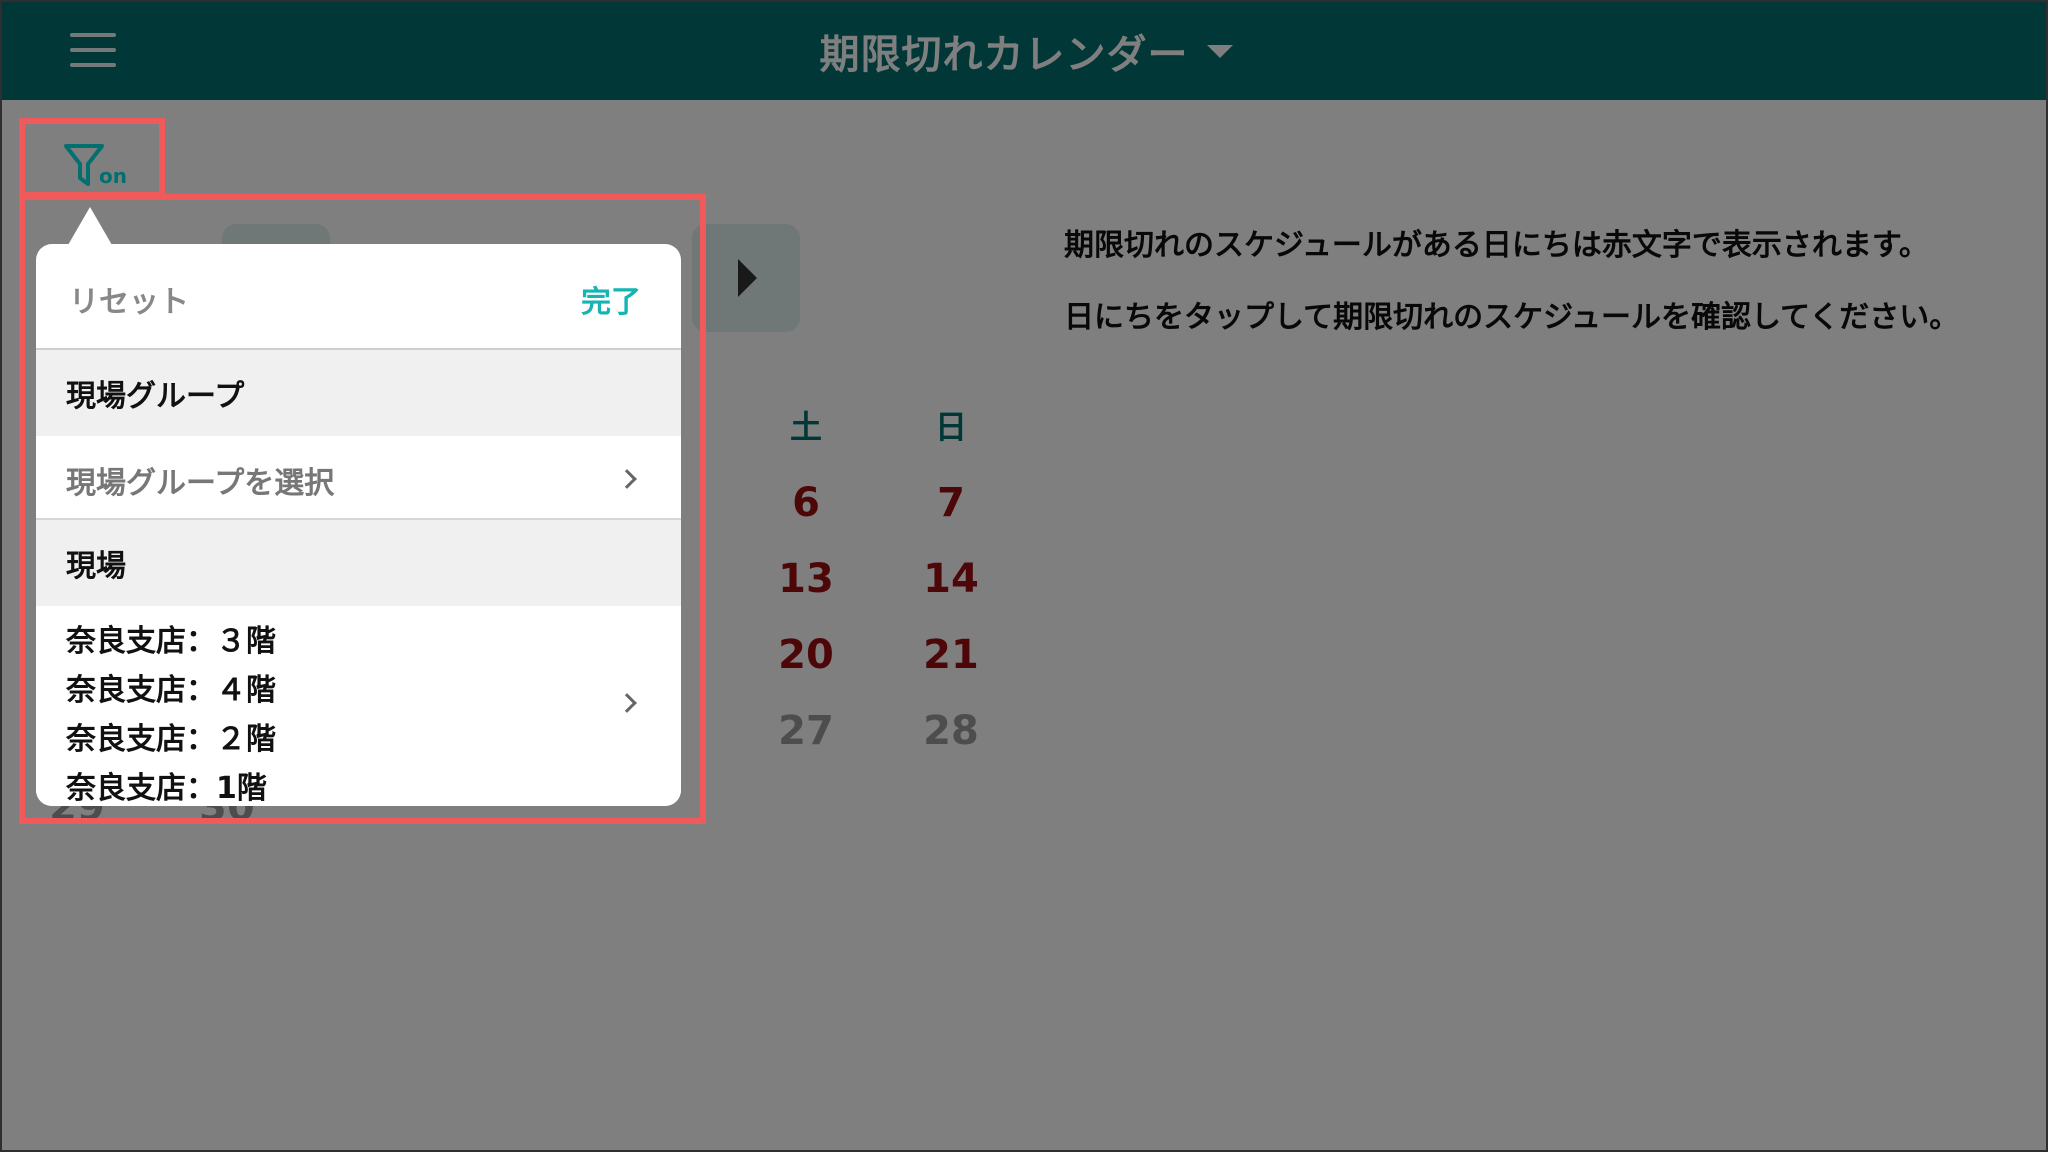 The height and width of the screenshot is (1152, 2048). What do you see at coordinates (358, 563) in the screenshot?
I see `section-header-site: 現場` at bounding box center [358, 563].